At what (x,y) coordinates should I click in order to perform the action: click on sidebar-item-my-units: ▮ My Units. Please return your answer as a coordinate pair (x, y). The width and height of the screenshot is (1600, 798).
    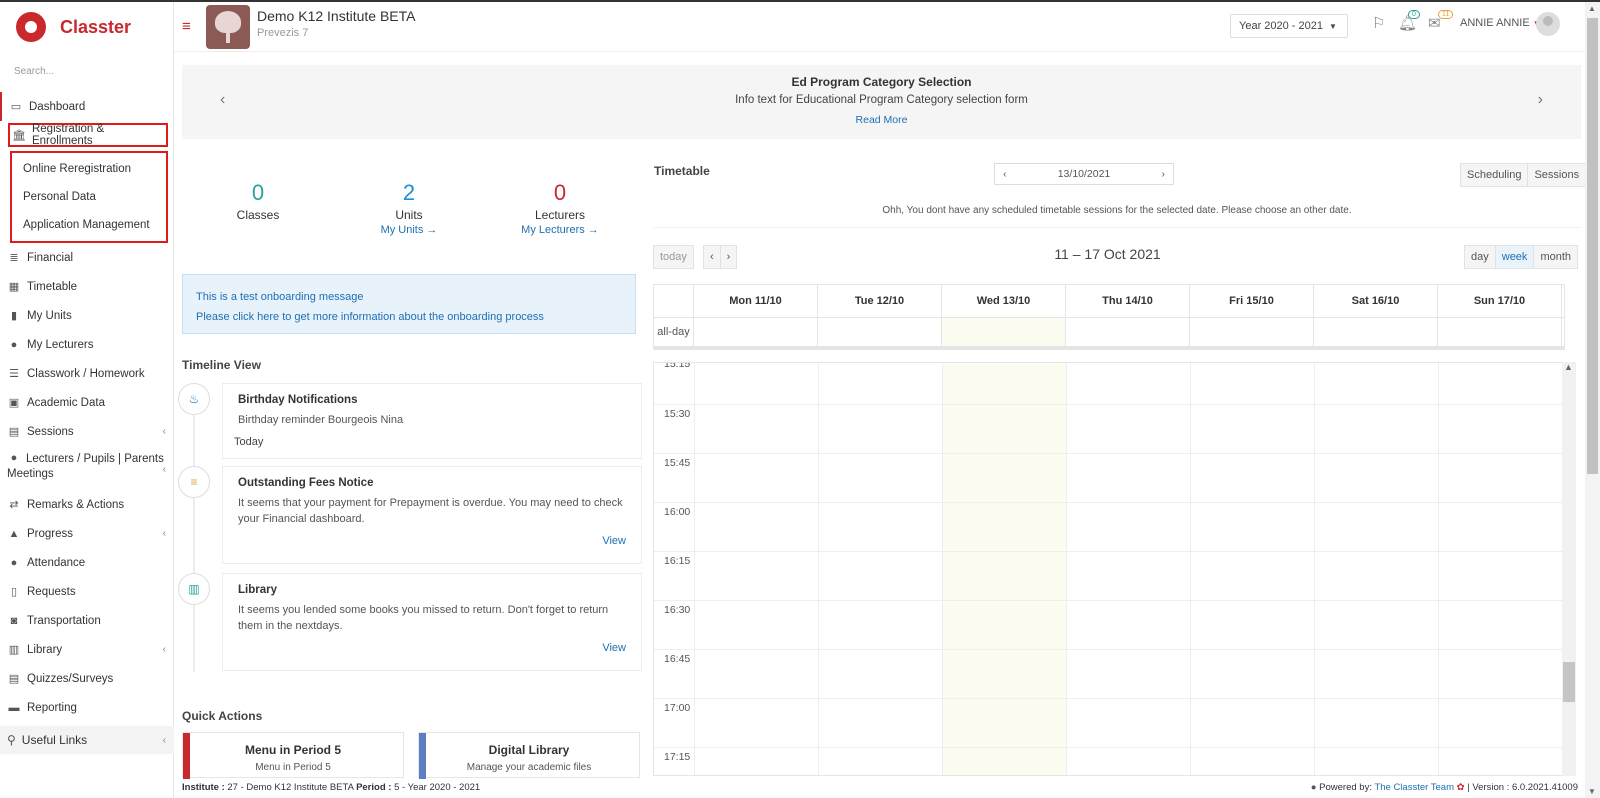
    Looking at the image, I should click on (87, 315).